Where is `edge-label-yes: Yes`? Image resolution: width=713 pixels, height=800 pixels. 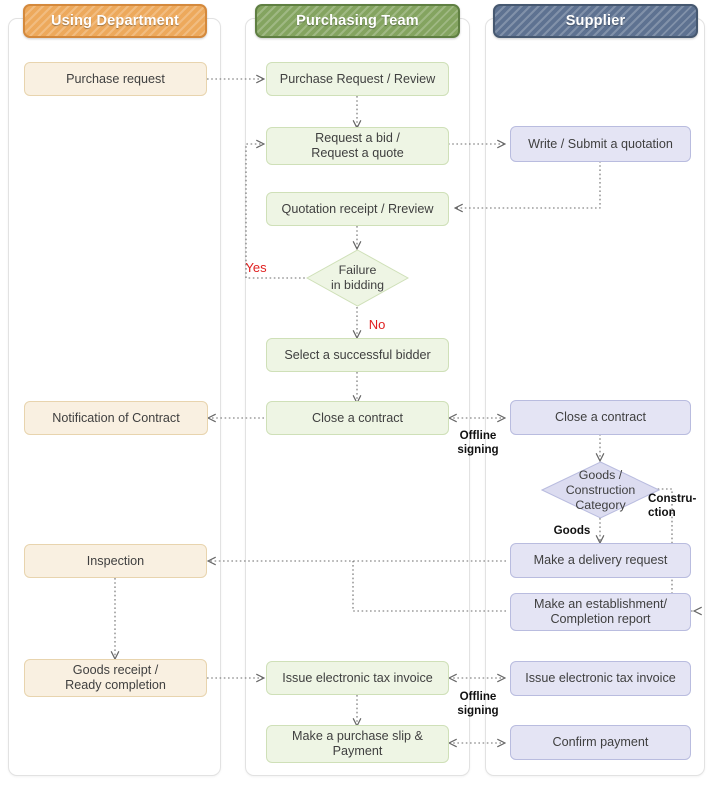 edge-label-yes: Yes is located at coordinates (256, 267).